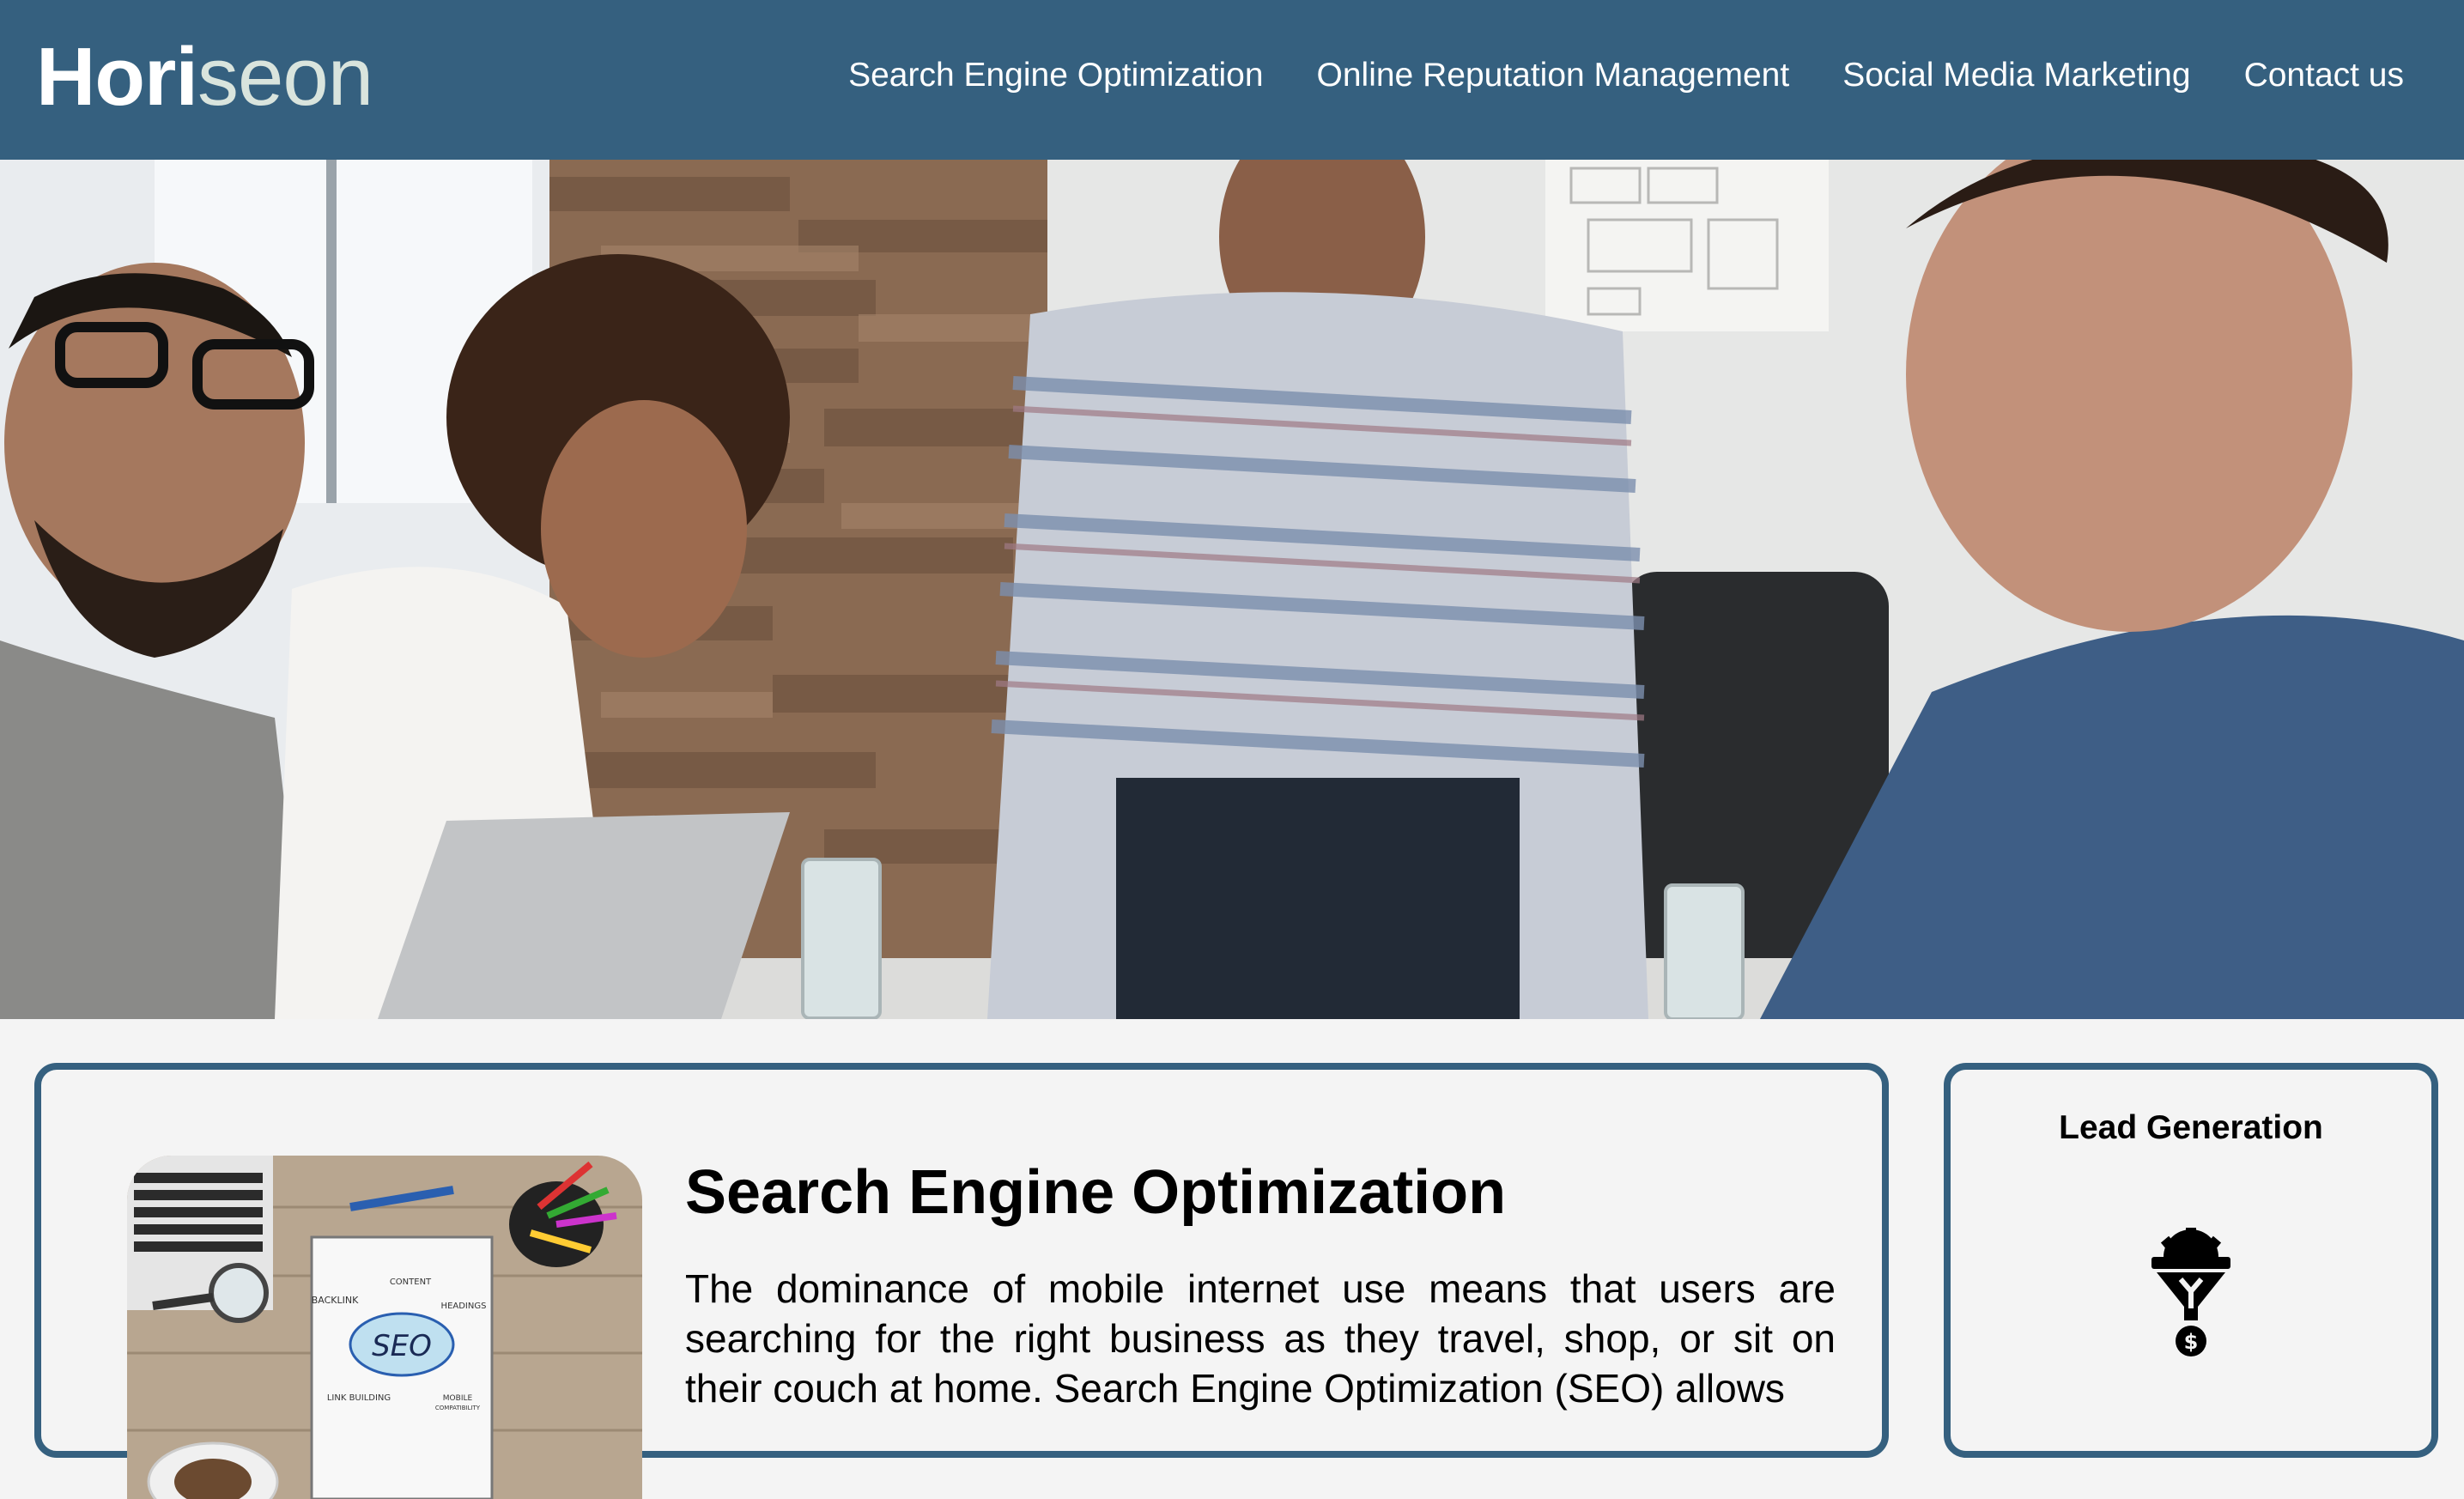  Describe the element at coordinates (1096, 1192) in the screenshot. I see `page-title: Search Engine Optimization` at that location.